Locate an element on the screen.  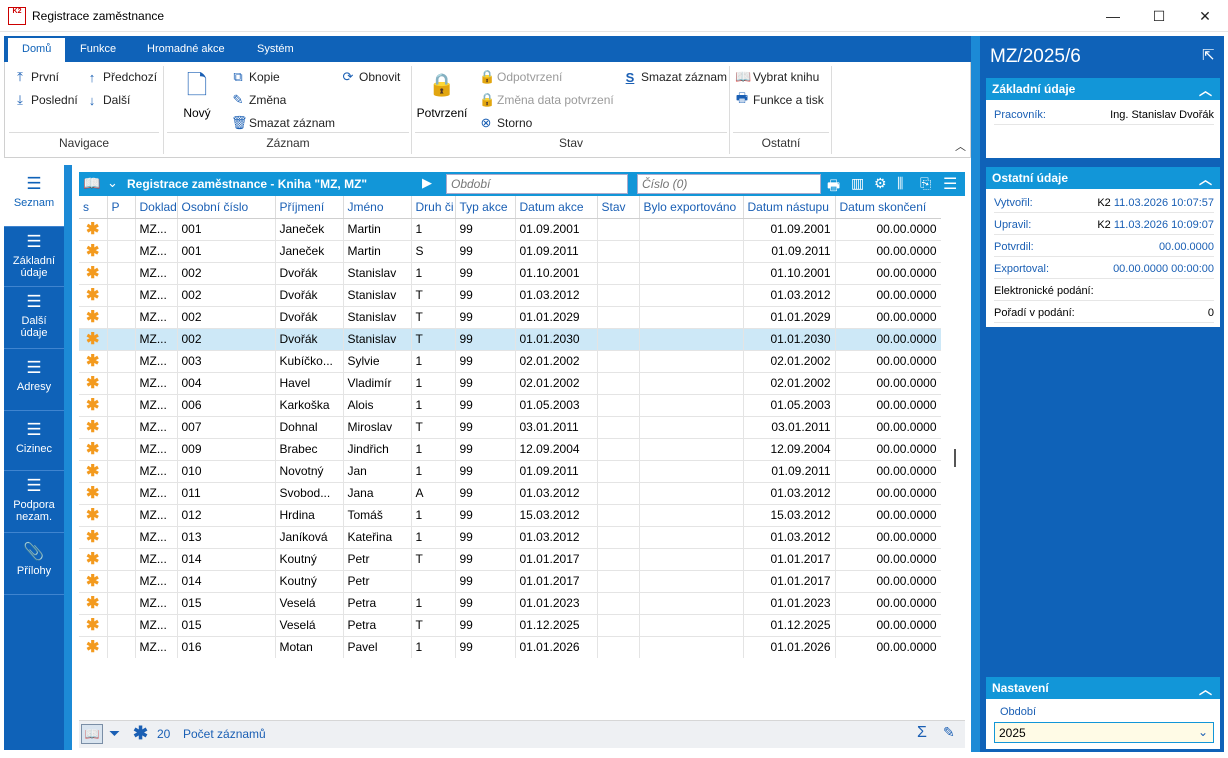
last-button: ⤓ Poslední is located at coordinates (45, 100).